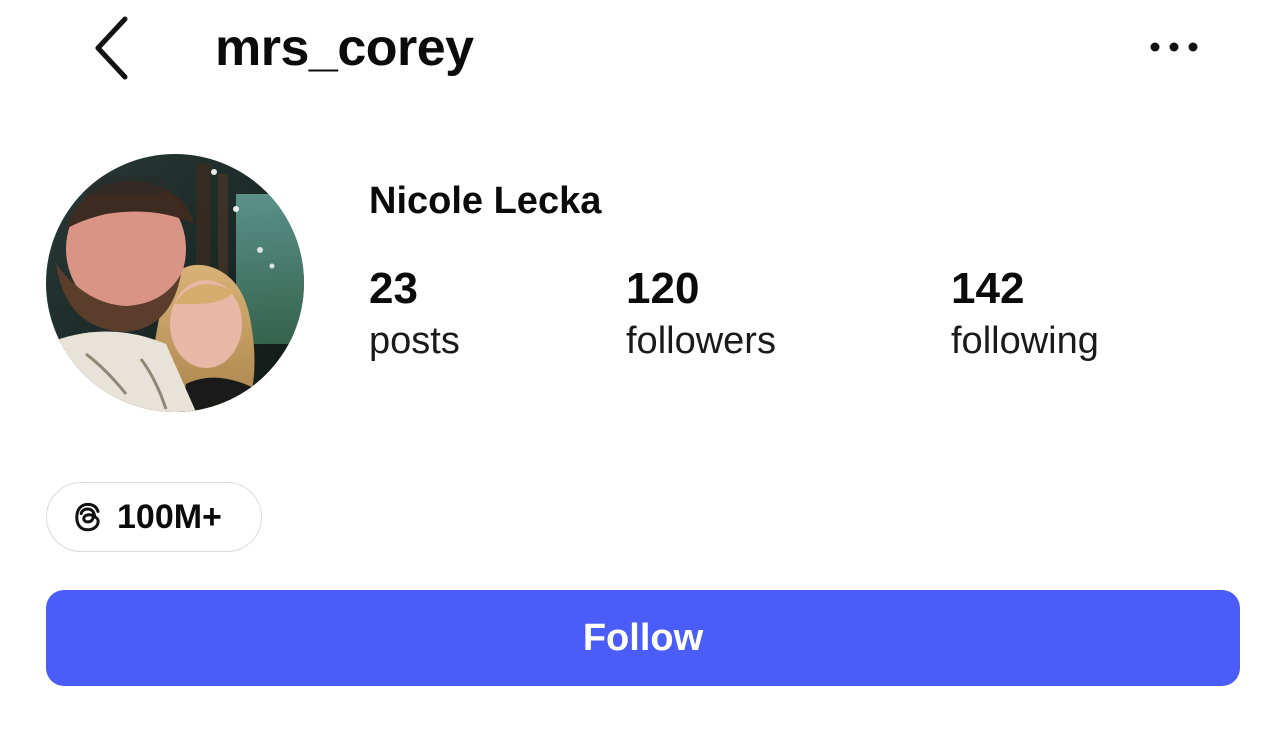 Image resolution: width=1286 pixels, height=732 pixels. What do you see at coordinates (1025, 314) in the screenshot?
I see `stat-following: 142 following` at bounding box center [1025, 314].